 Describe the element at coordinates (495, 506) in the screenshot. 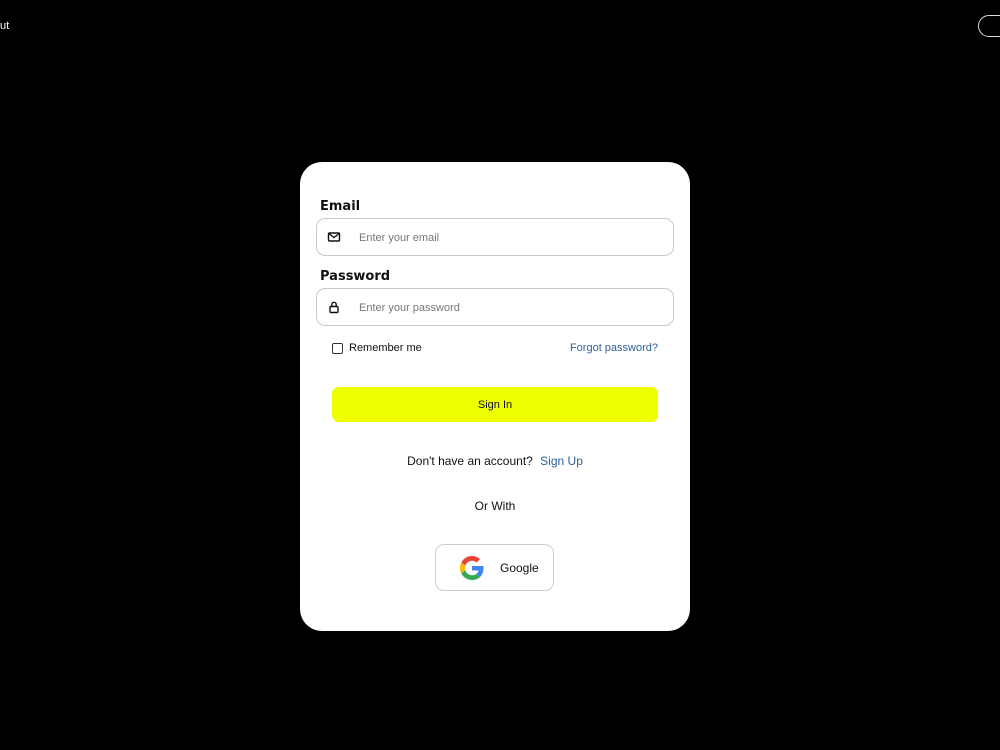

I see `or-with-text: Or With` at that location.